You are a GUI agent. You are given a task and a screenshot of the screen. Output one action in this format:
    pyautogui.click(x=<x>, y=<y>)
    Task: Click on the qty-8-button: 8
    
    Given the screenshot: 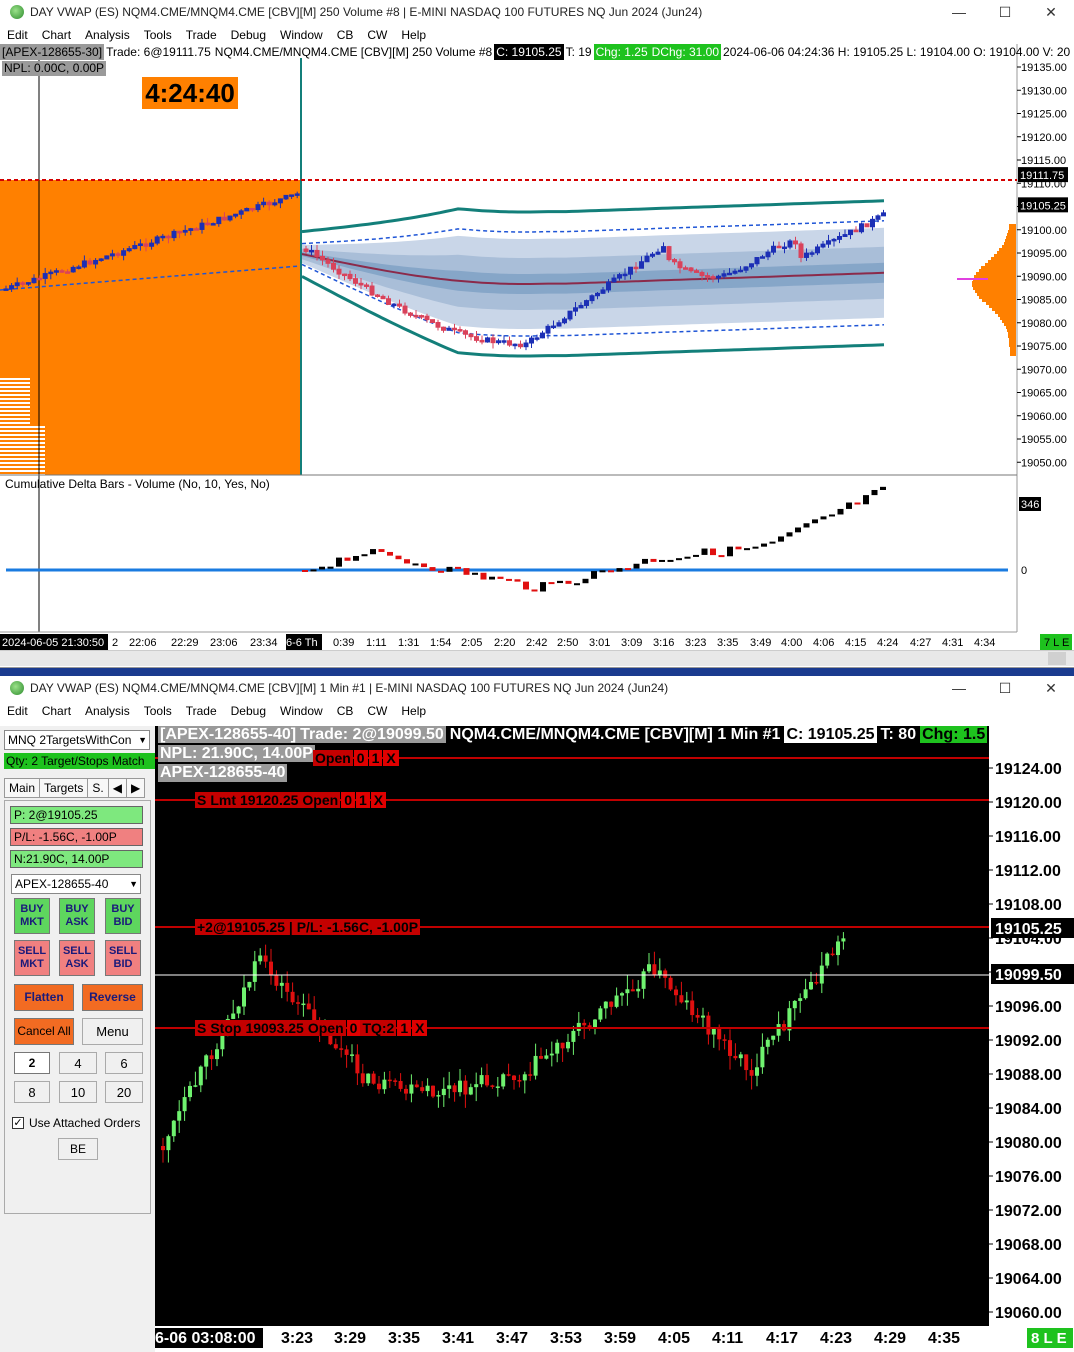 What is the action you would take?
    pyautogui.click(x=32, y=1092)
    